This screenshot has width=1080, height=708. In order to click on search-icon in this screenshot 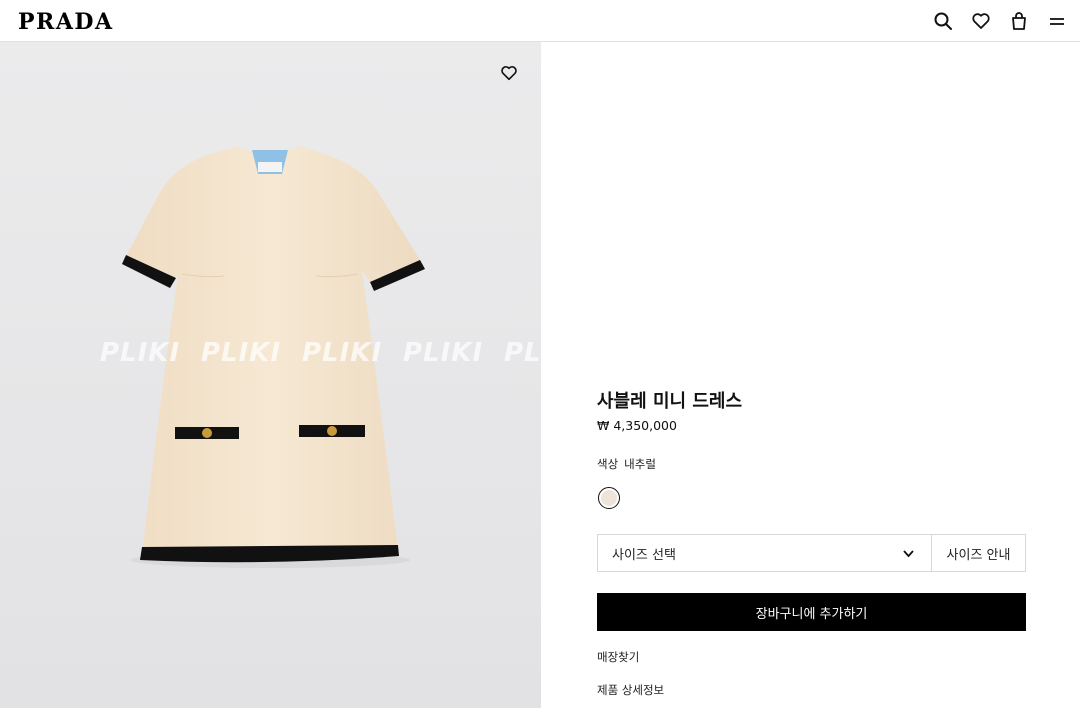, I will do `click(943, 21)`.